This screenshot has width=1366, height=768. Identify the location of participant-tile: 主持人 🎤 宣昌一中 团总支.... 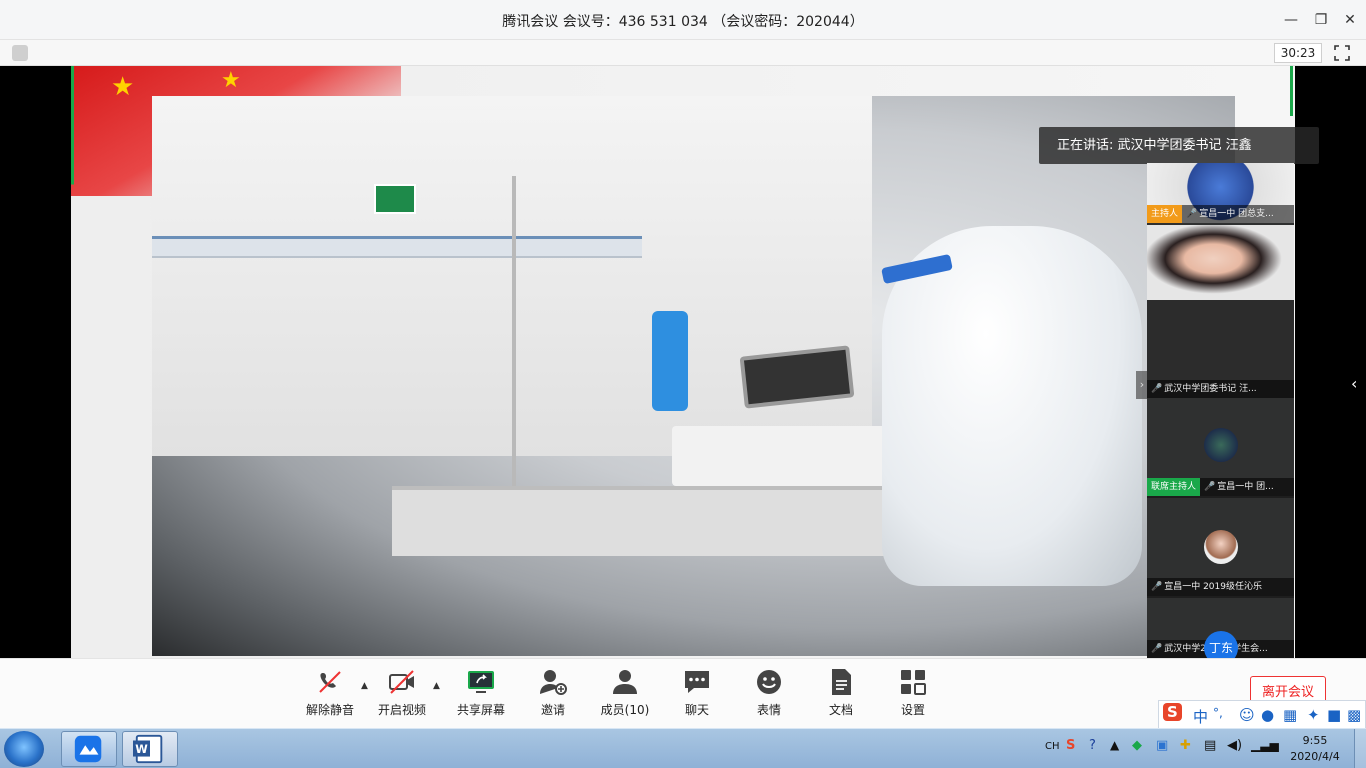
(1220, 231).